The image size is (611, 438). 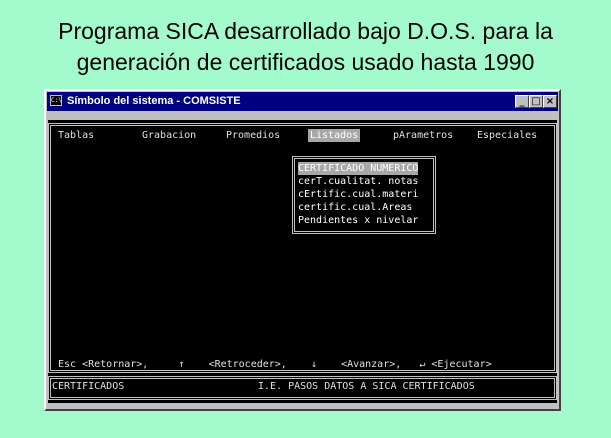 What do you see at coordinates (253, 135) in the screenshot?
I see `menu-item-promedios: Promedios` at bounding box center [253, 135].